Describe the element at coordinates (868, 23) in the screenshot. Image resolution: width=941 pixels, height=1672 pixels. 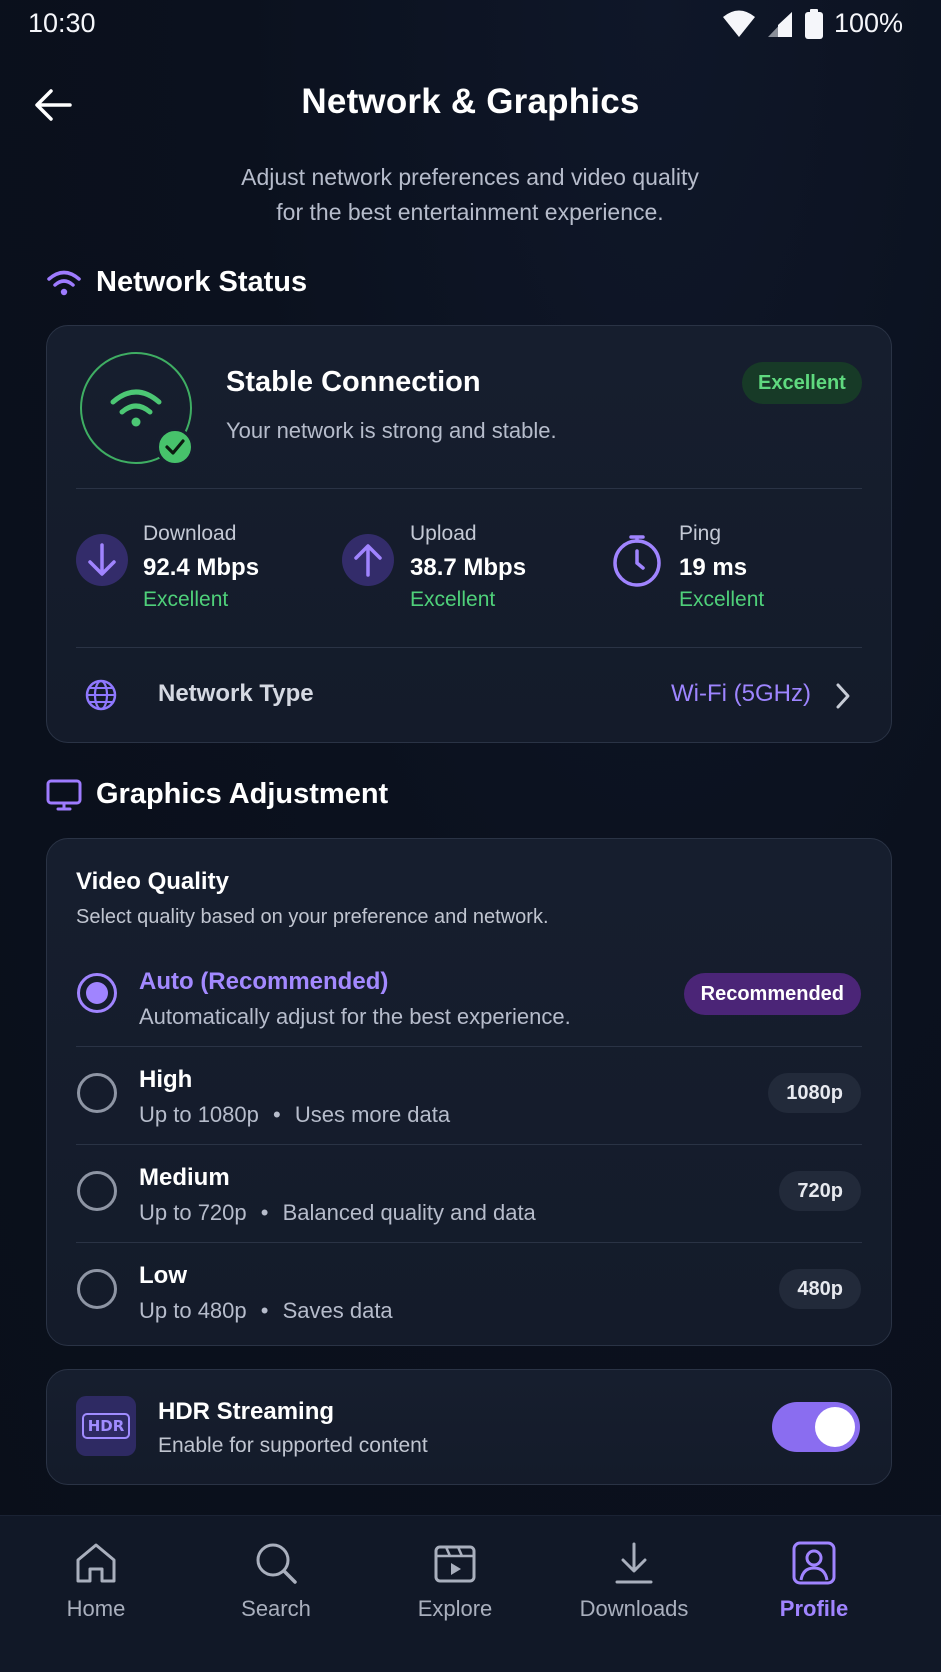
I see `battery-percent: 100%` at that location.